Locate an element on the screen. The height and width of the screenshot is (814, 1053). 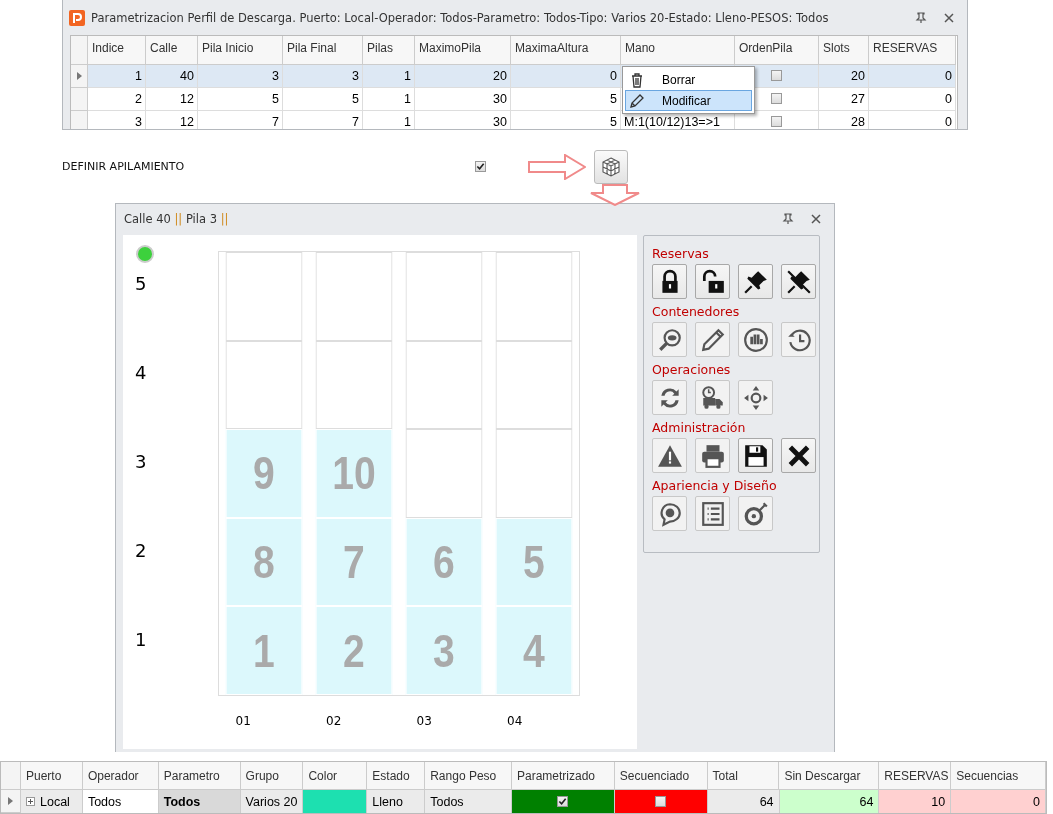
column-header: Pilas is located at coordinates (389, 50).